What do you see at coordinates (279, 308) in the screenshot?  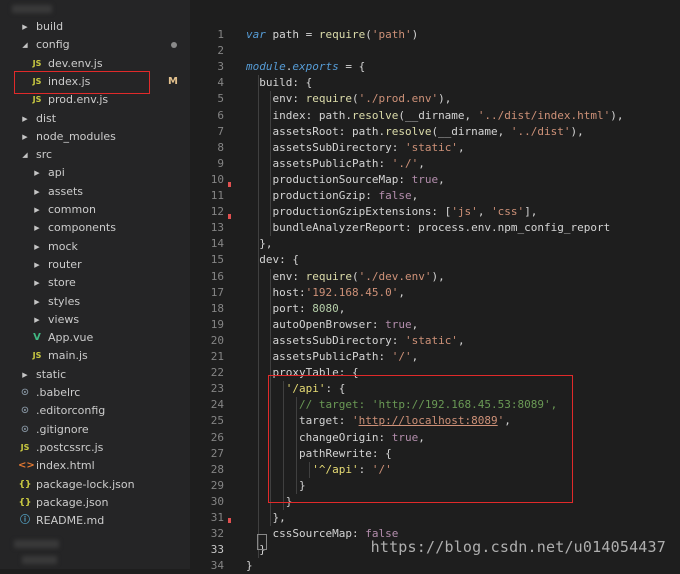 I see `code-token: port:` at bounding box center [279, 308].